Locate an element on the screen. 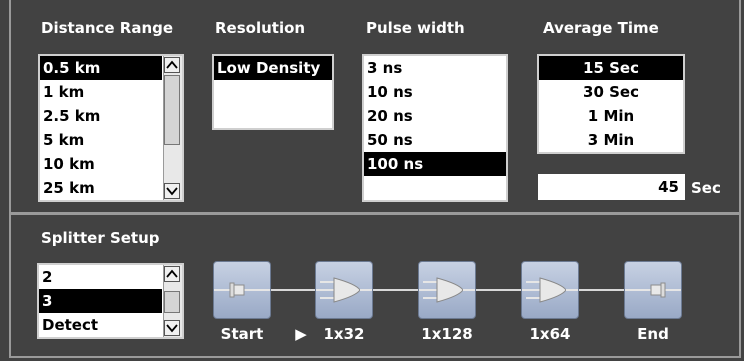 The height and width of the screenshot is (361, 744). average-time-option: 15 Sec is located at coordinates (611, 68).